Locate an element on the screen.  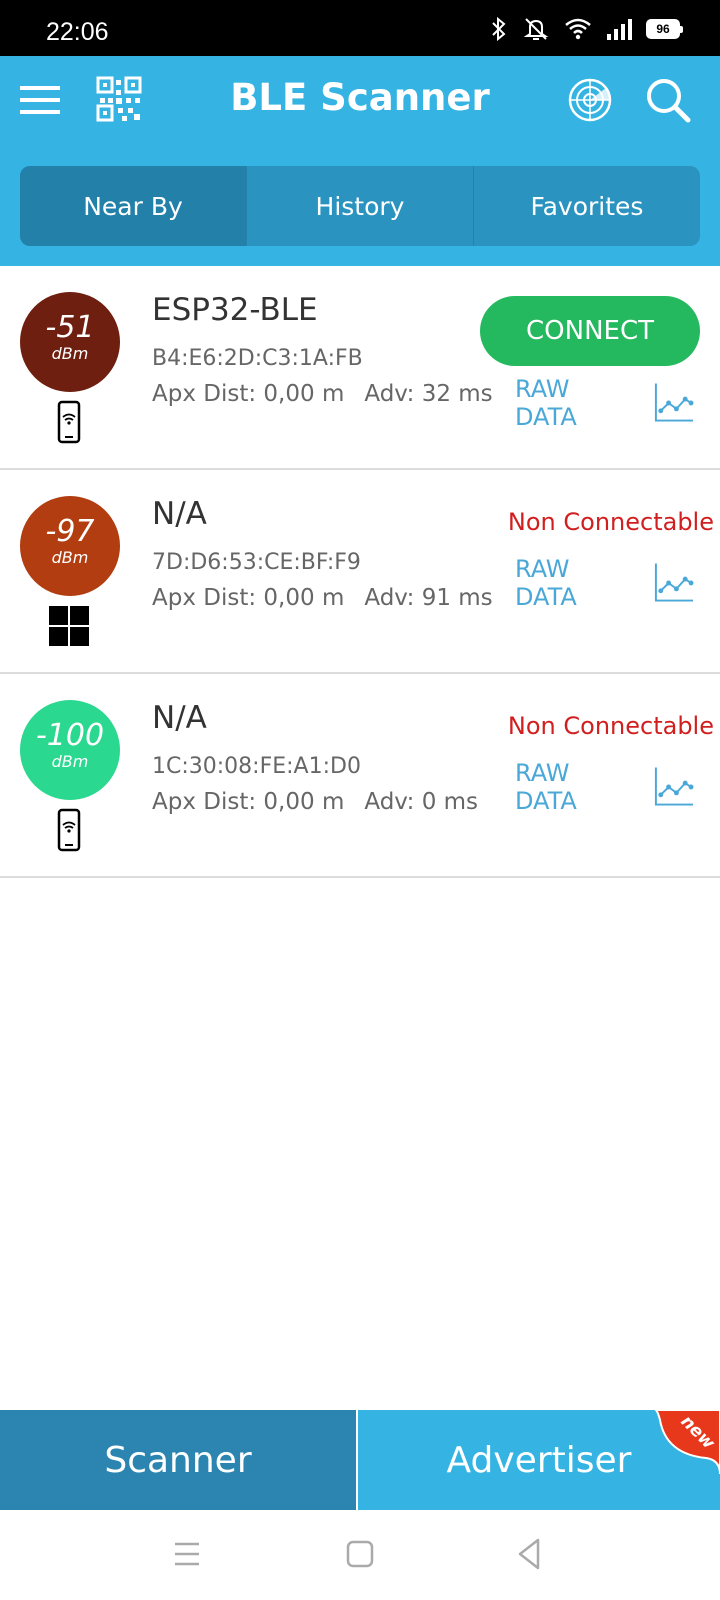
connect-button: CONNECT is located at coordinates (590, 331).